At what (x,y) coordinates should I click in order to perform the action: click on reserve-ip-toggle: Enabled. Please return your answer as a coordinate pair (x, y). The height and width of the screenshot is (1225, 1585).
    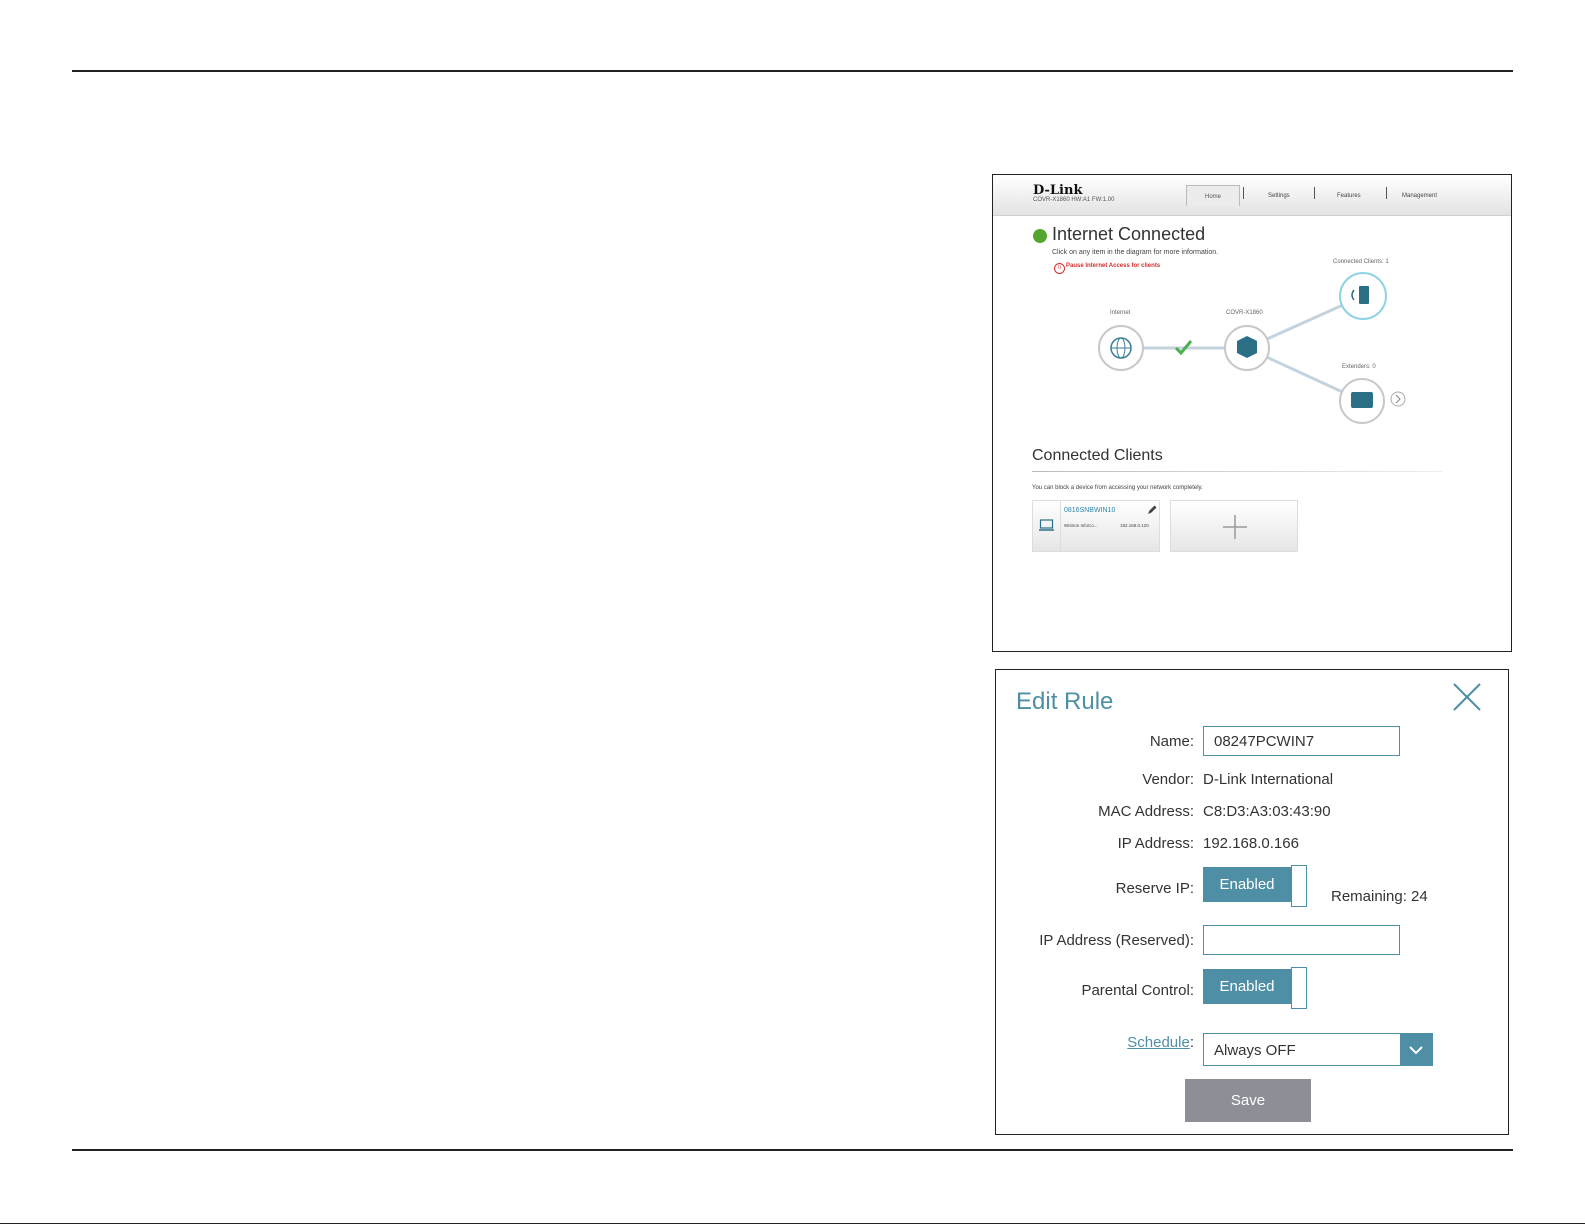
    Looking at the image, I should click on (1255, 886).